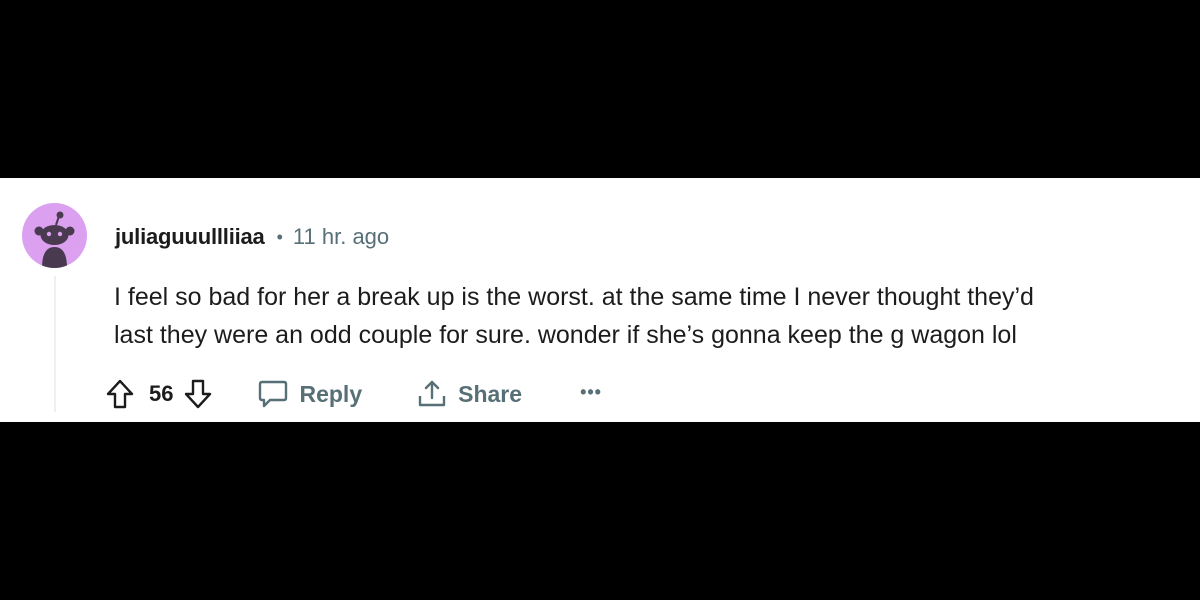 This screenshot has height=600, width=1200. I want to click on timestamp: 11 hr. ago, so click(341, 237).